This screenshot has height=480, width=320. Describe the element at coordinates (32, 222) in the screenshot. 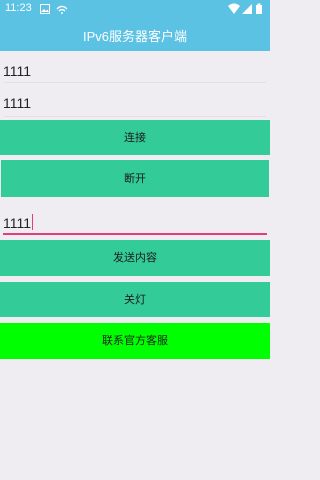

I see `text-cursor` at that location.